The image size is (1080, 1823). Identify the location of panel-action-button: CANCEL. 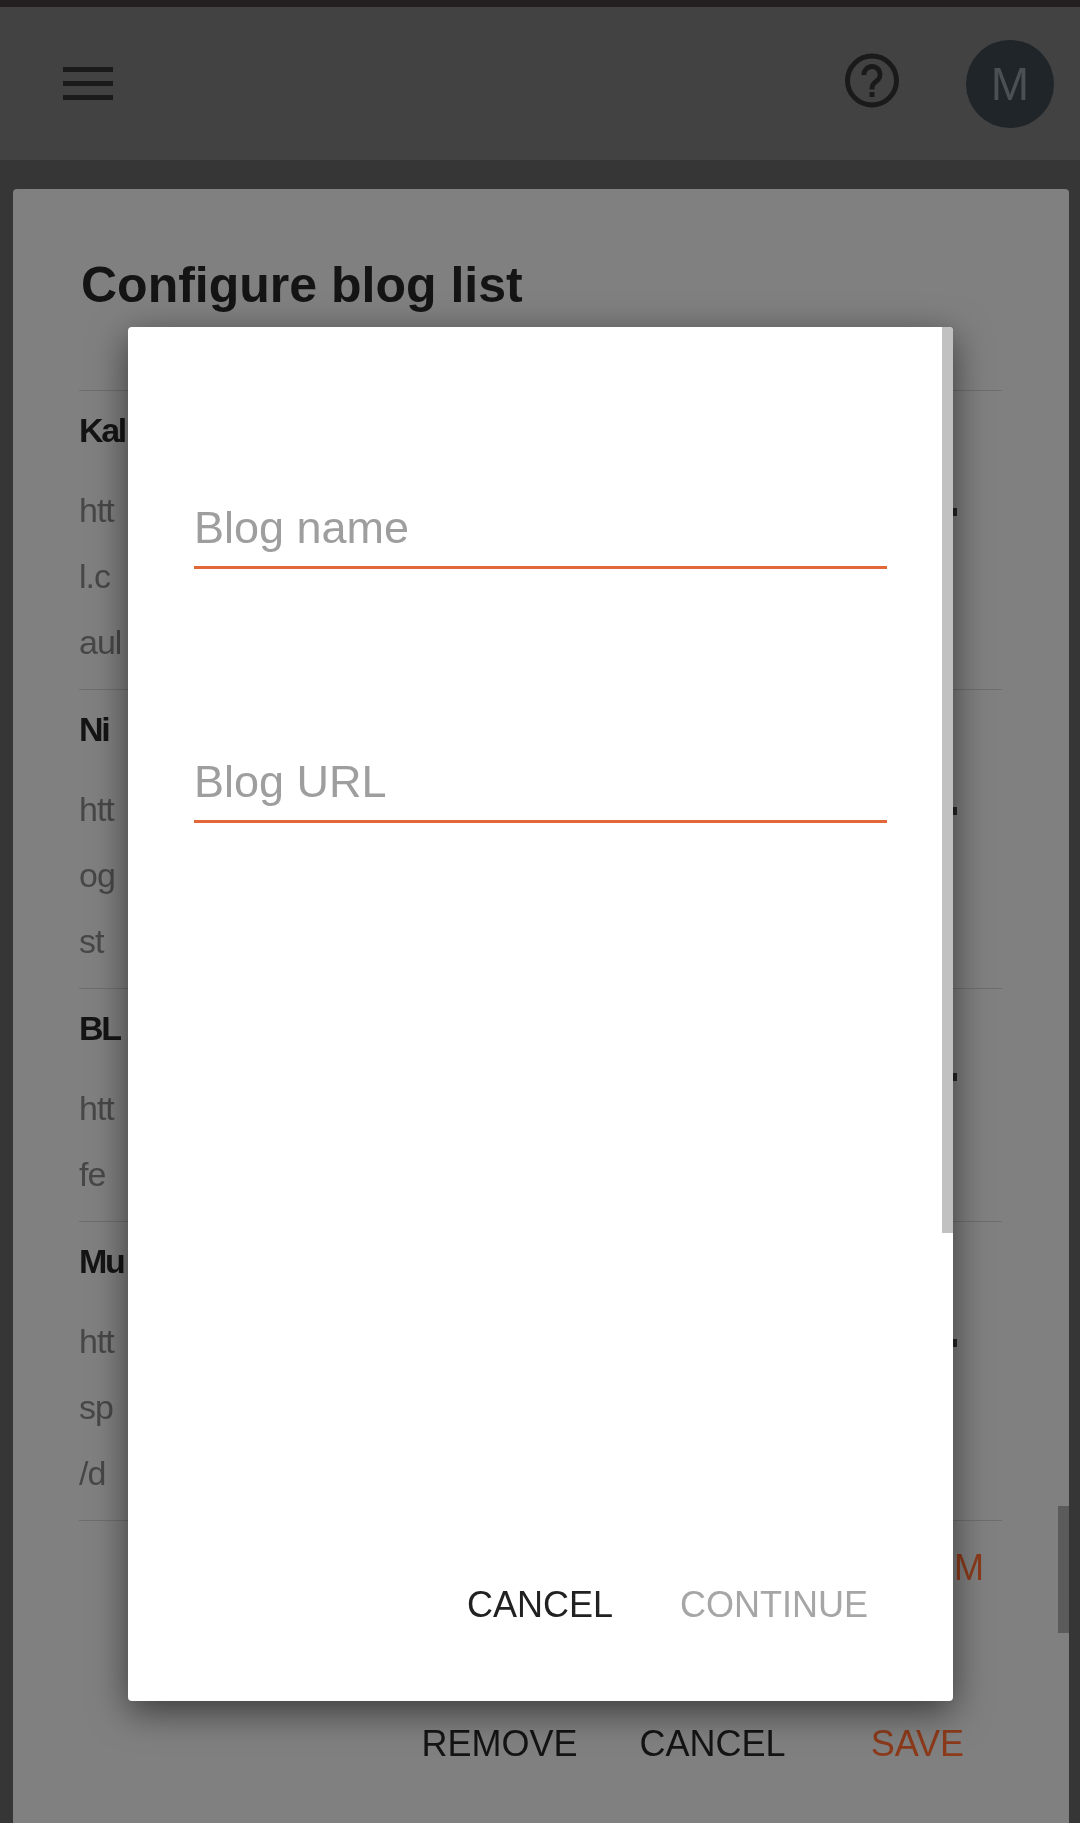
(712, 1744).